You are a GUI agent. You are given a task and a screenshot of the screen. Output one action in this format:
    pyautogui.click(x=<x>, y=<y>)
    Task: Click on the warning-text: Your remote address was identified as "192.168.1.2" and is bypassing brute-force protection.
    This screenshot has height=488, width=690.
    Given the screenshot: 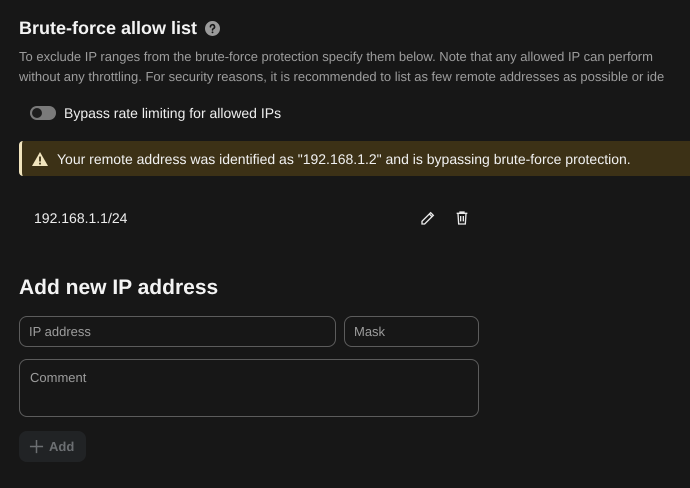 What is the action you would take?
    pyautogui.click(x=344, y=158)
    